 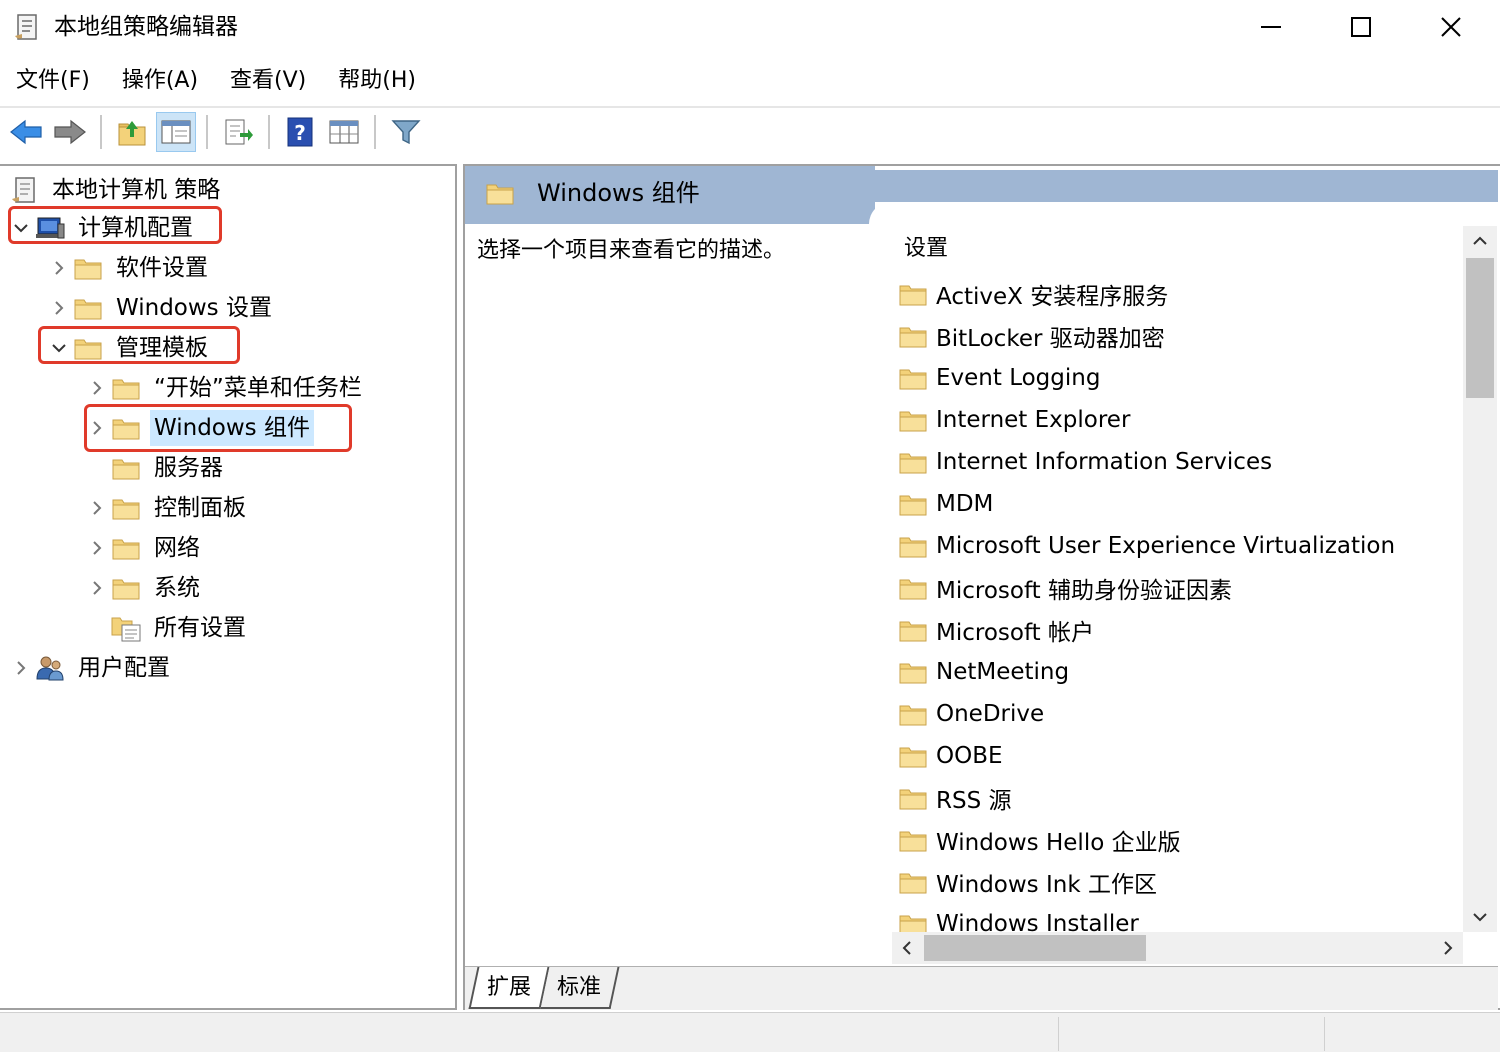 I want to click on menu-action: 操作(A), so click(x=160, y=81).